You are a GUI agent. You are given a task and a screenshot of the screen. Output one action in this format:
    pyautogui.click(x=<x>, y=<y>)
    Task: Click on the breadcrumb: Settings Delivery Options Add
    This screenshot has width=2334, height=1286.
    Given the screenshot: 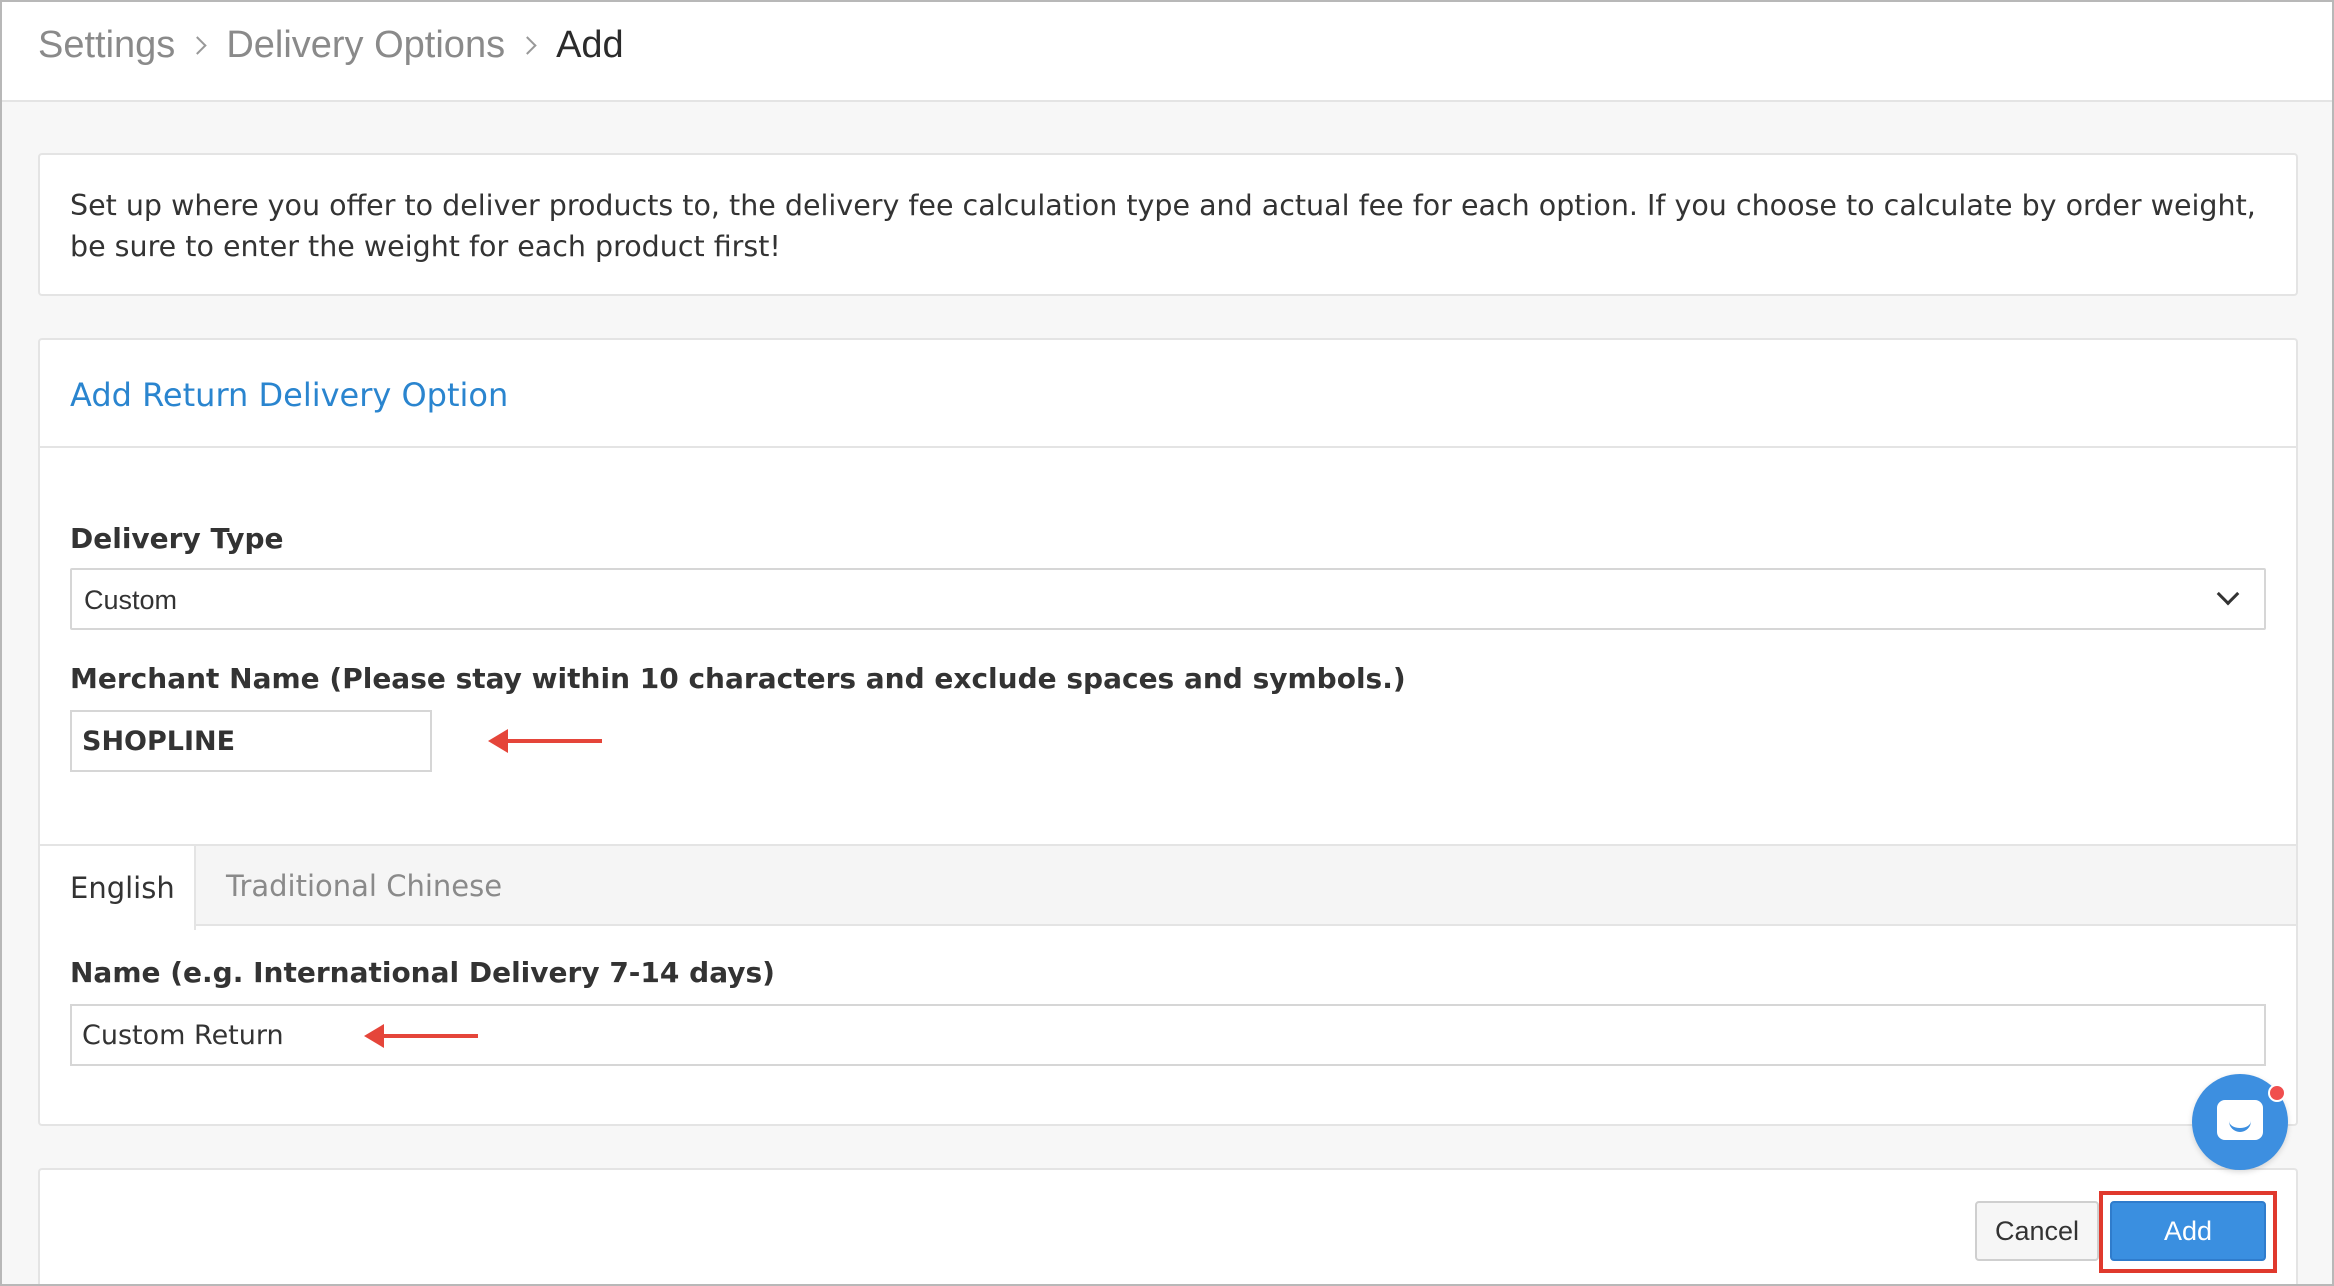 What is the action you would take?
    pyautogui.click(x=331, y=45)
    